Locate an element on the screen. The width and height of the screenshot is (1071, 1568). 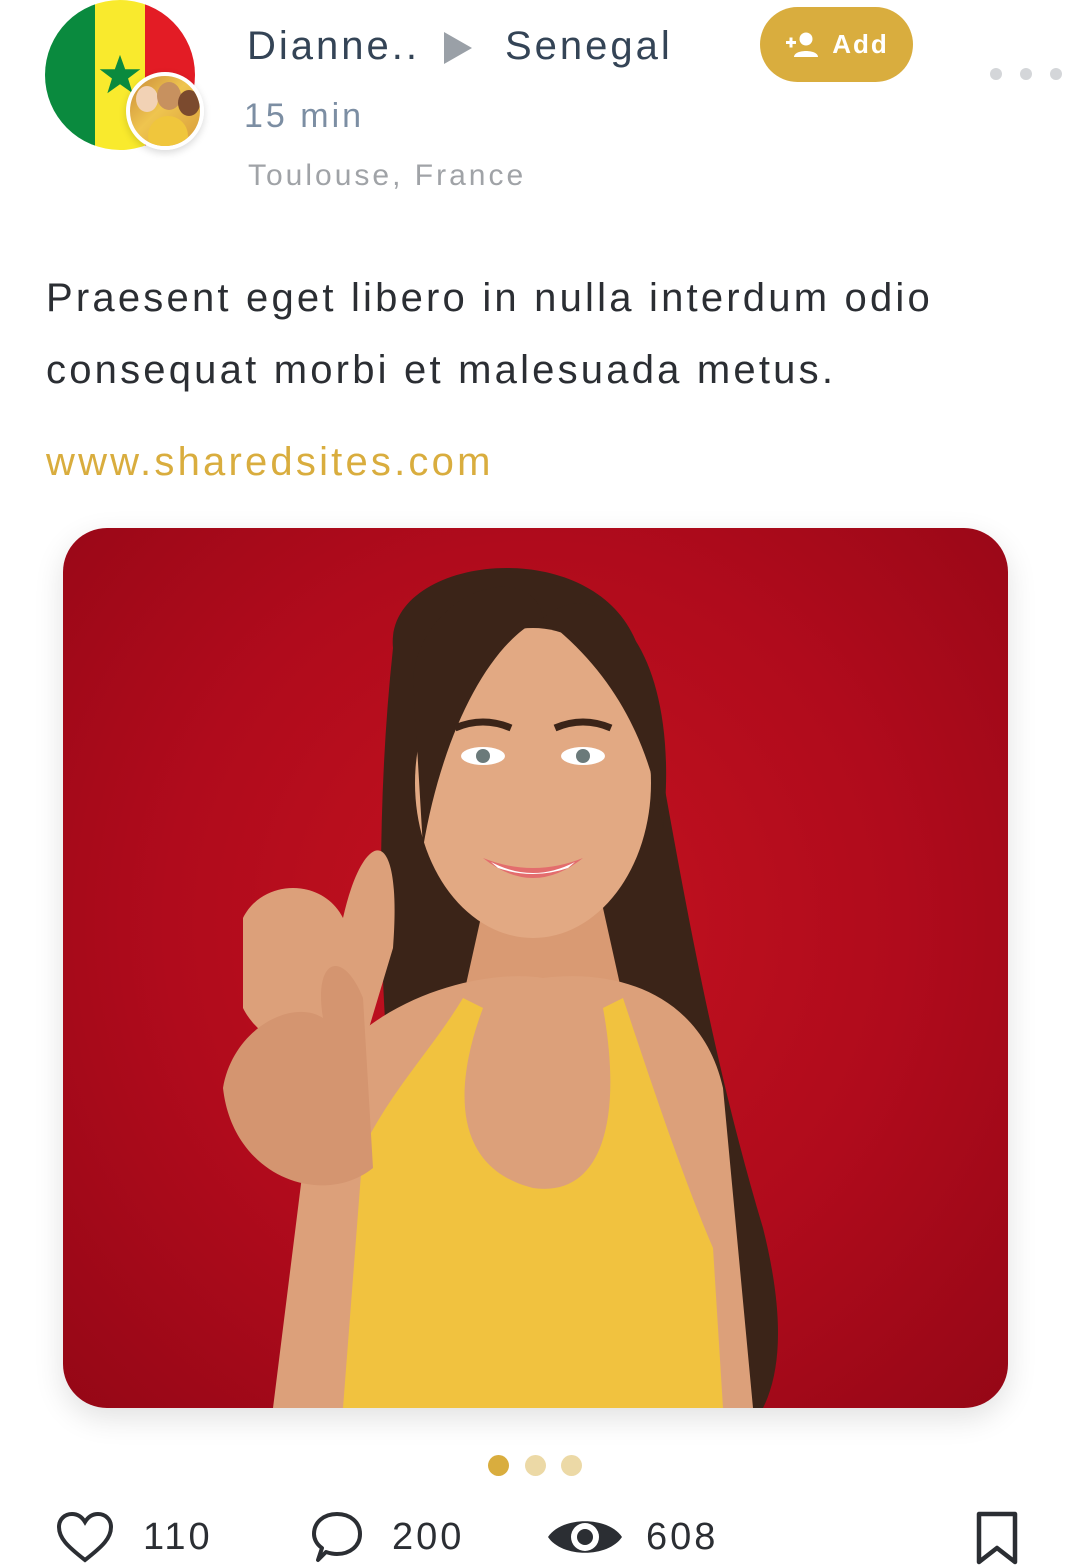
like-button: 110 is located at coordinates (134, 1537).